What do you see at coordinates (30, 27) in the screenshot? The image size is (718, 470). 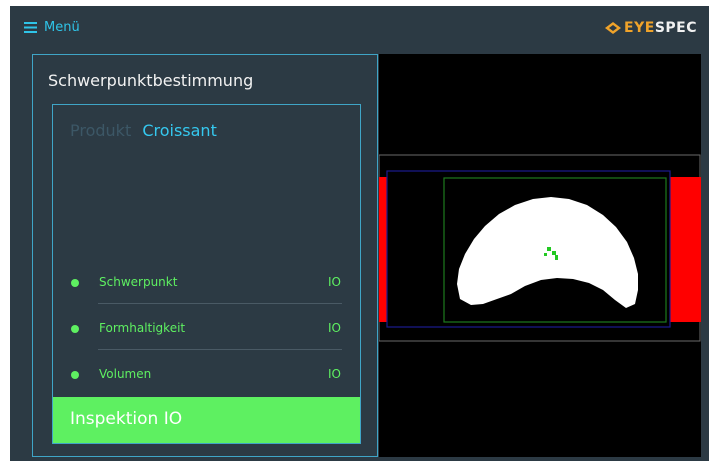 I see `hamburger-icon` at bounding box center [30, 27].